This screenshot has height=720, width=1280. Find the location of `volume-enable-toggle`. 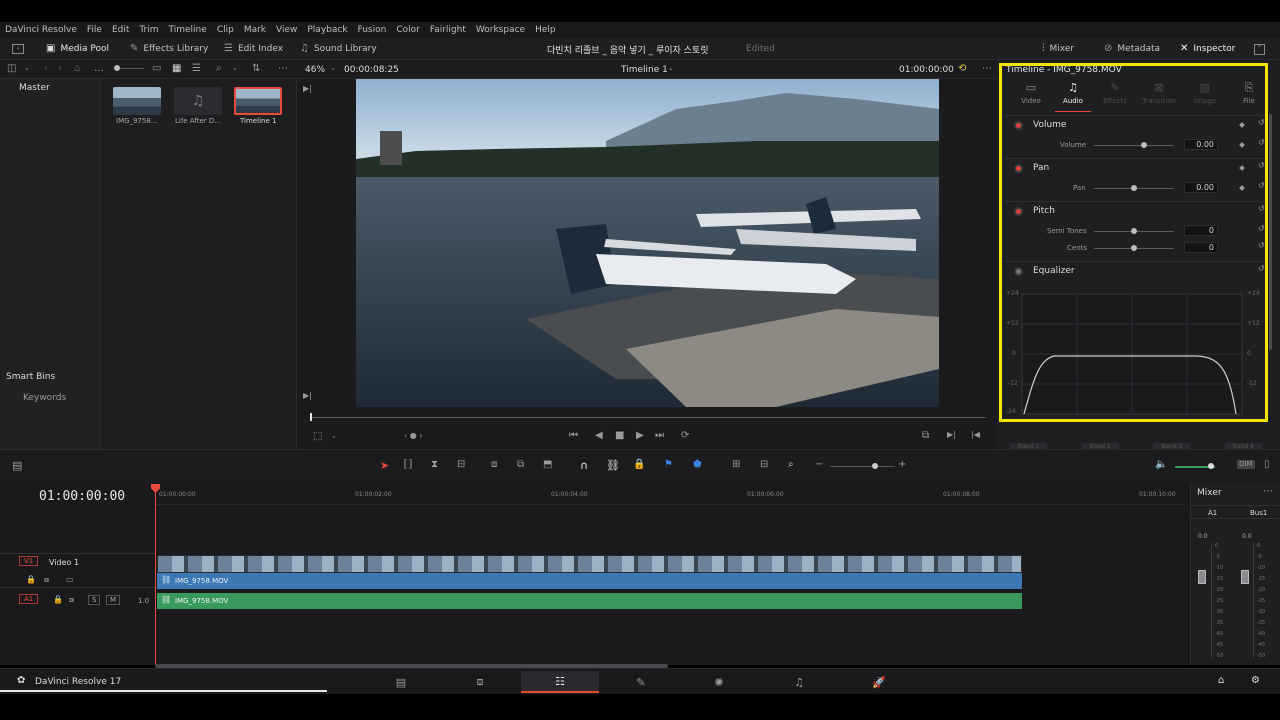

volume-enable-toggle is located at coordinates (1018, 125).